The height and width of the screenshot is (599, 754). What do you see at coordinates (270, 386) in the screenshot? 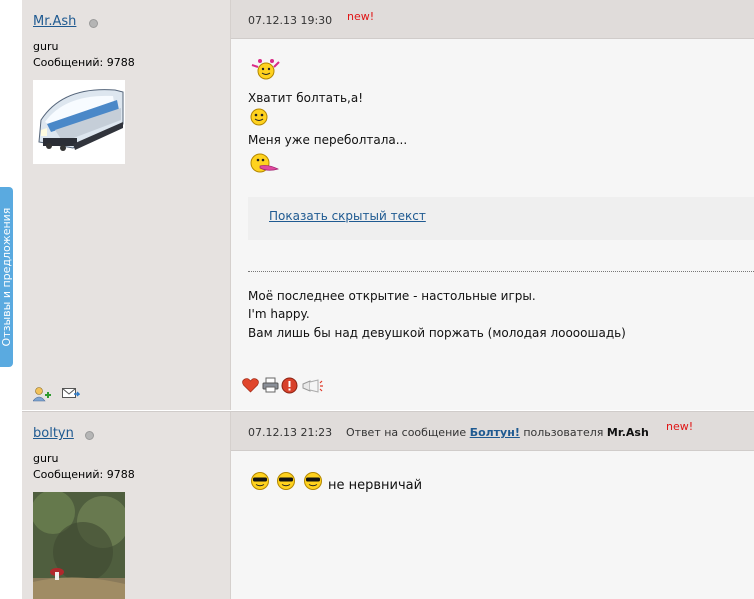
I see `print-icon` at bounding box center [270, 386].